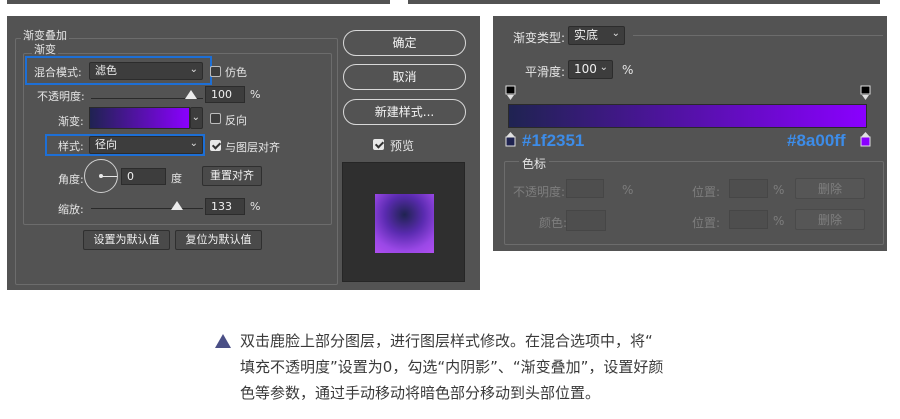  What do you see at coordinates (402, 146) in the screenshot?
I see `preview-label: 预览` at bounding box center [402, 146].